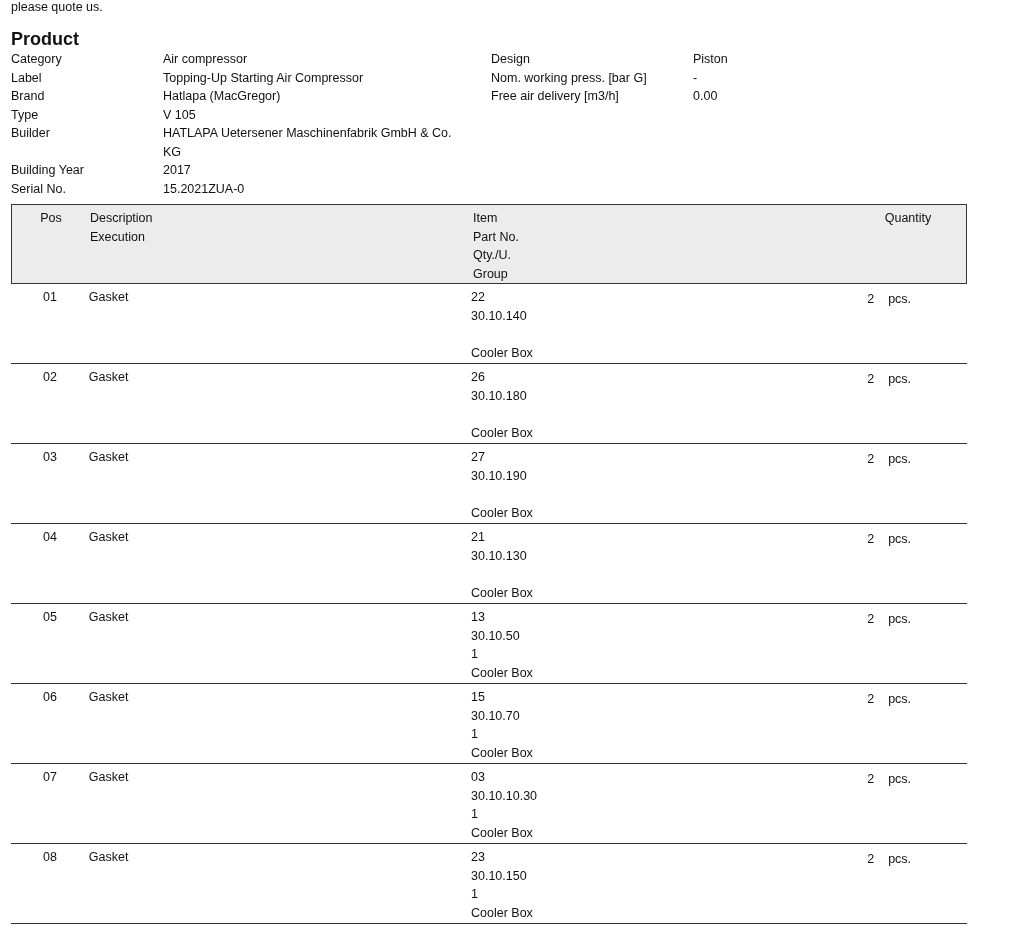  What do you see at coordinates (496, 636) in the screenshot?
I see `table-cell-text: 30.10.50` at bounding box center [496, 636].